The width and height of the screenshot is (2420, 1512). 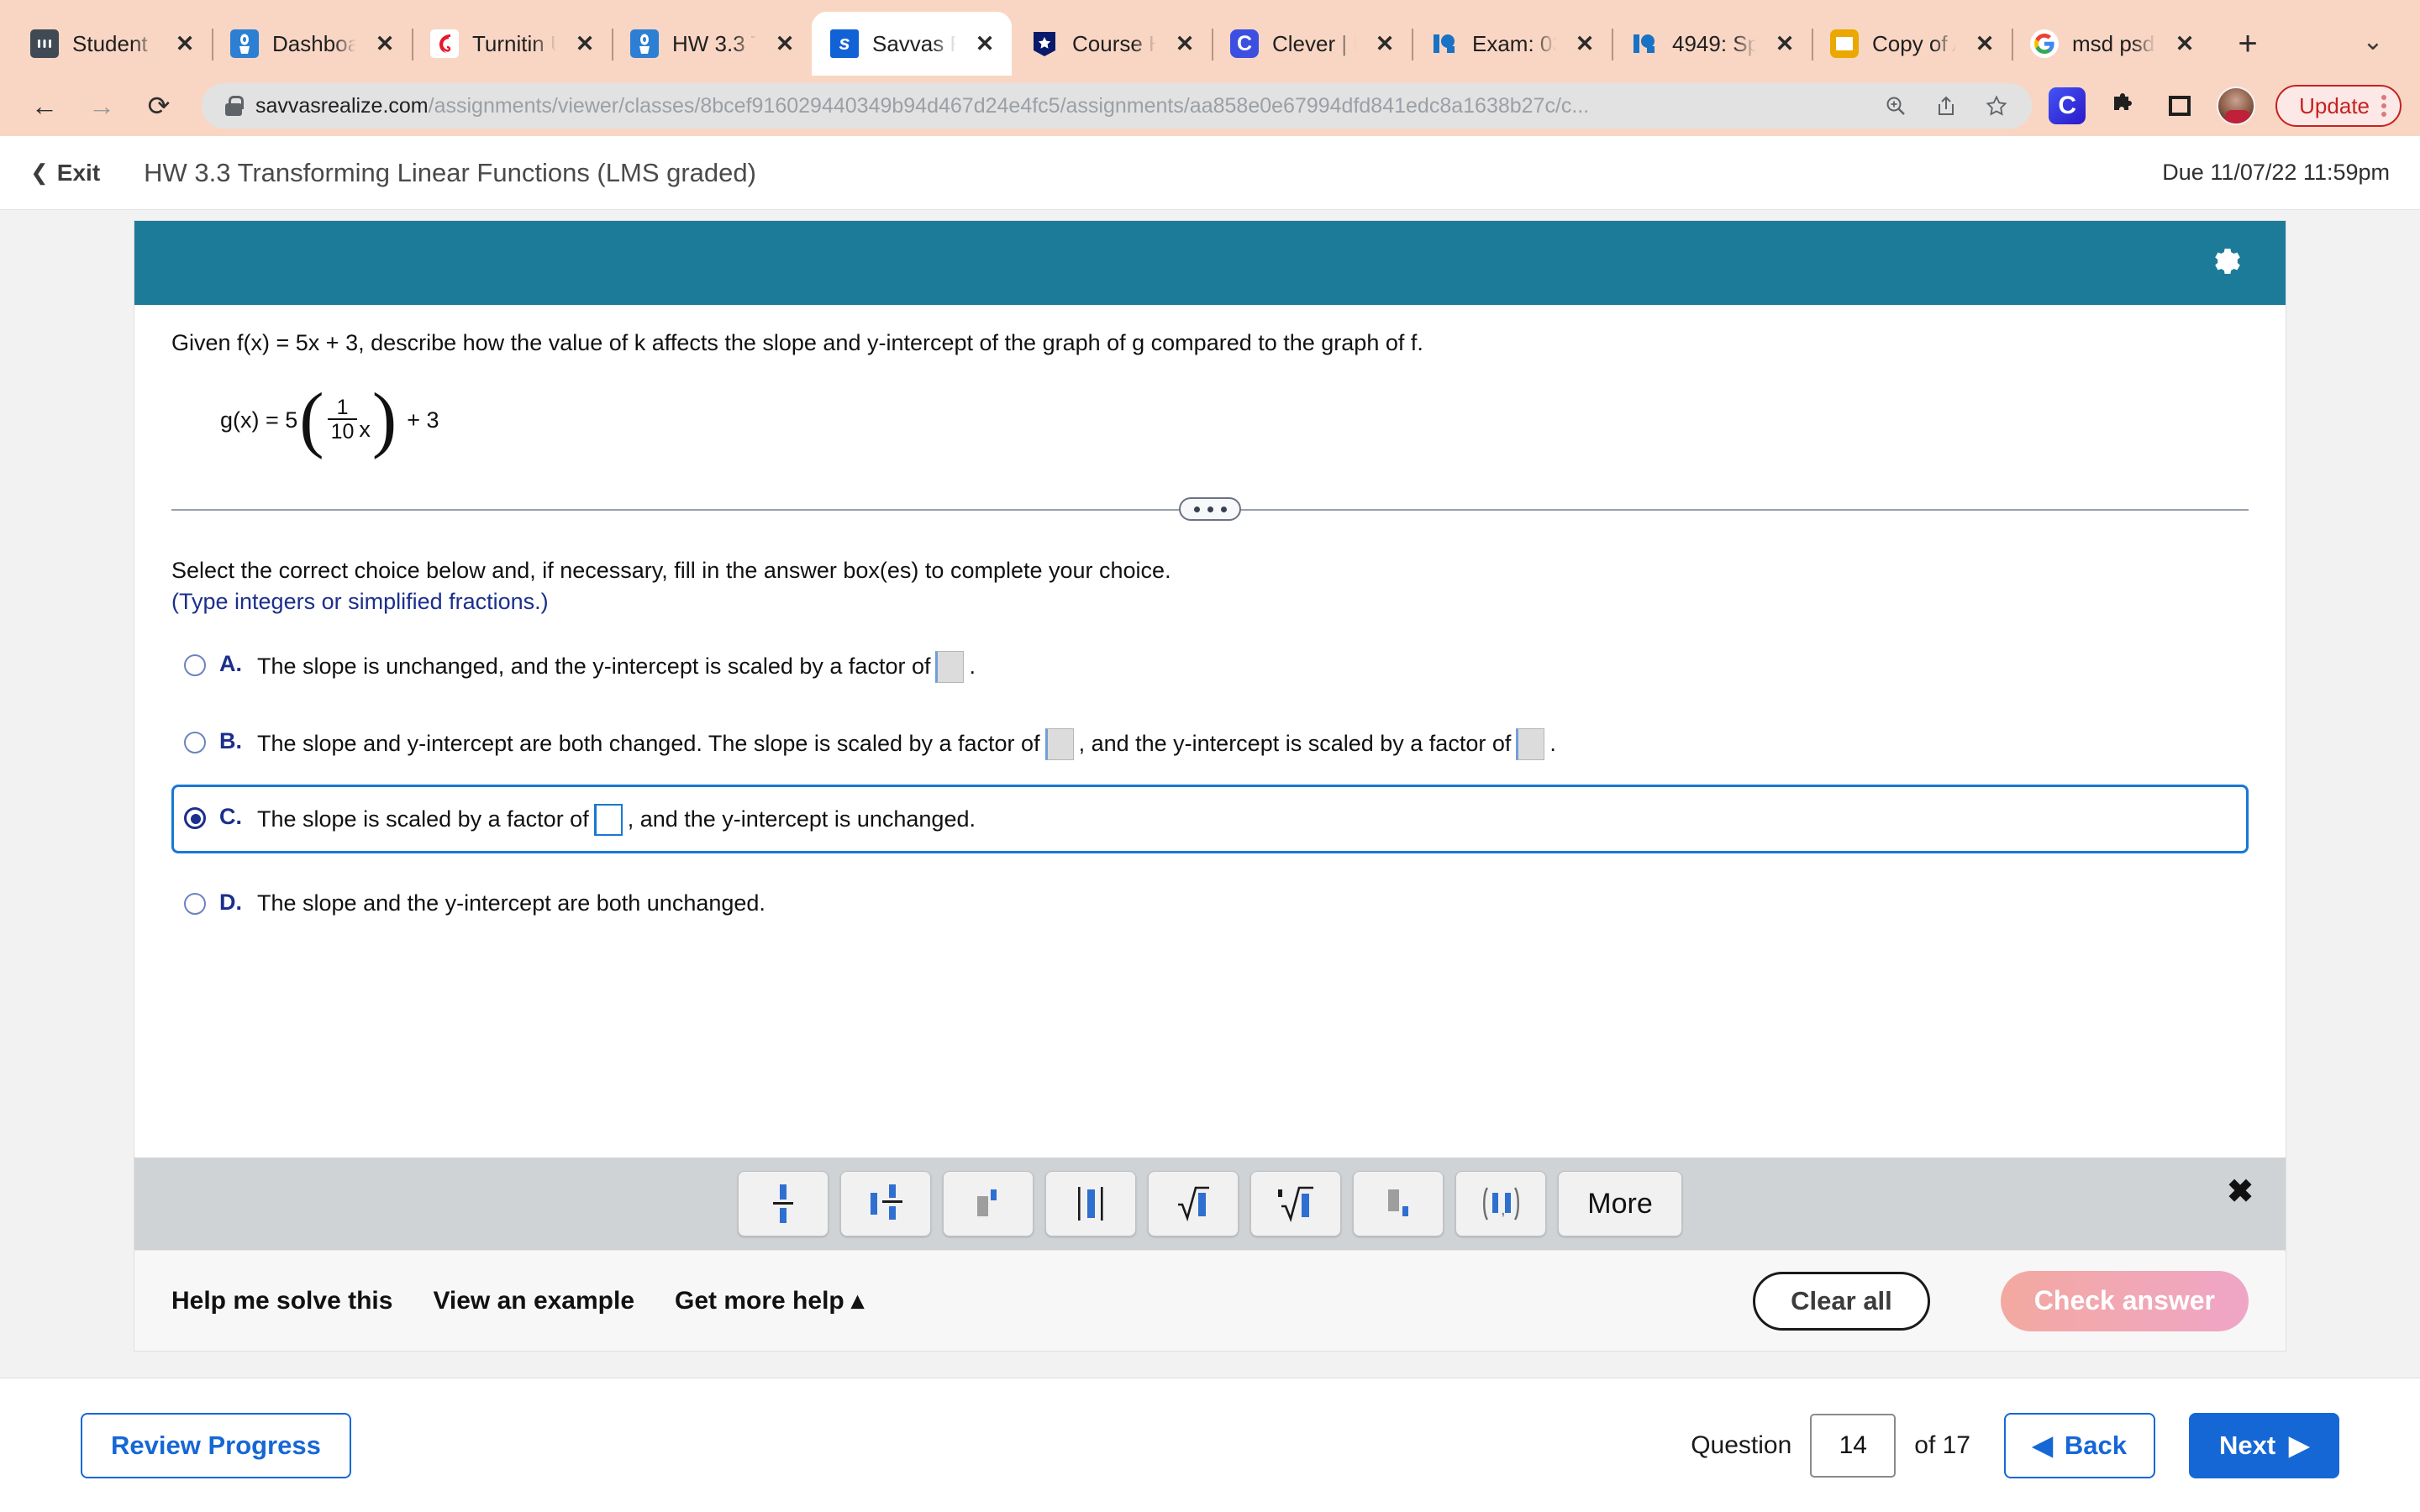 I want to click on nth-root-button, so click(x=1295, y=1203).